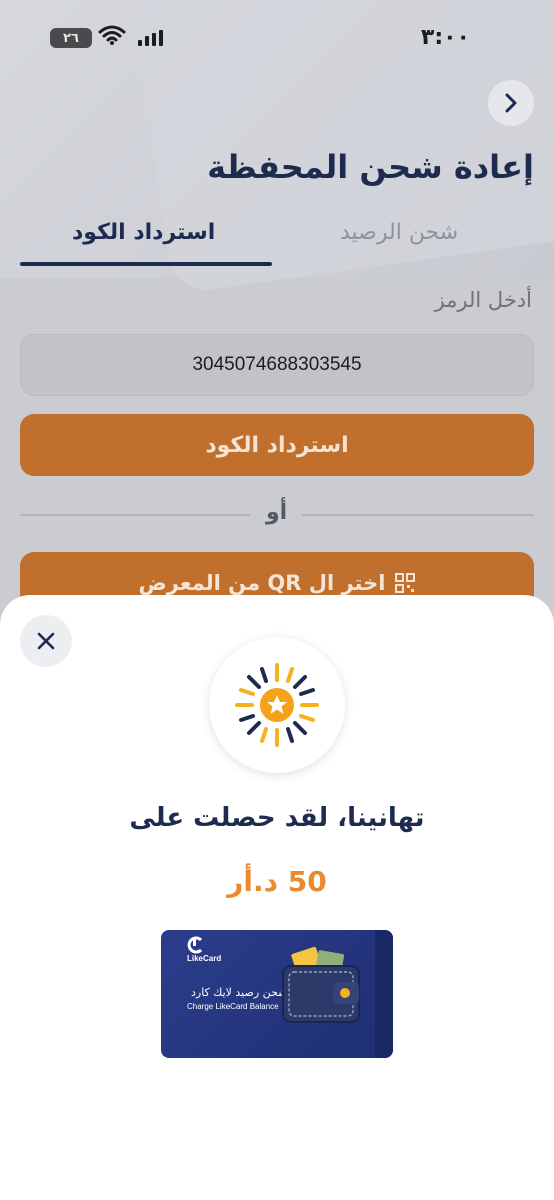 The image size is (554, 1200). I want to click on divider-right, so click(418, 515).